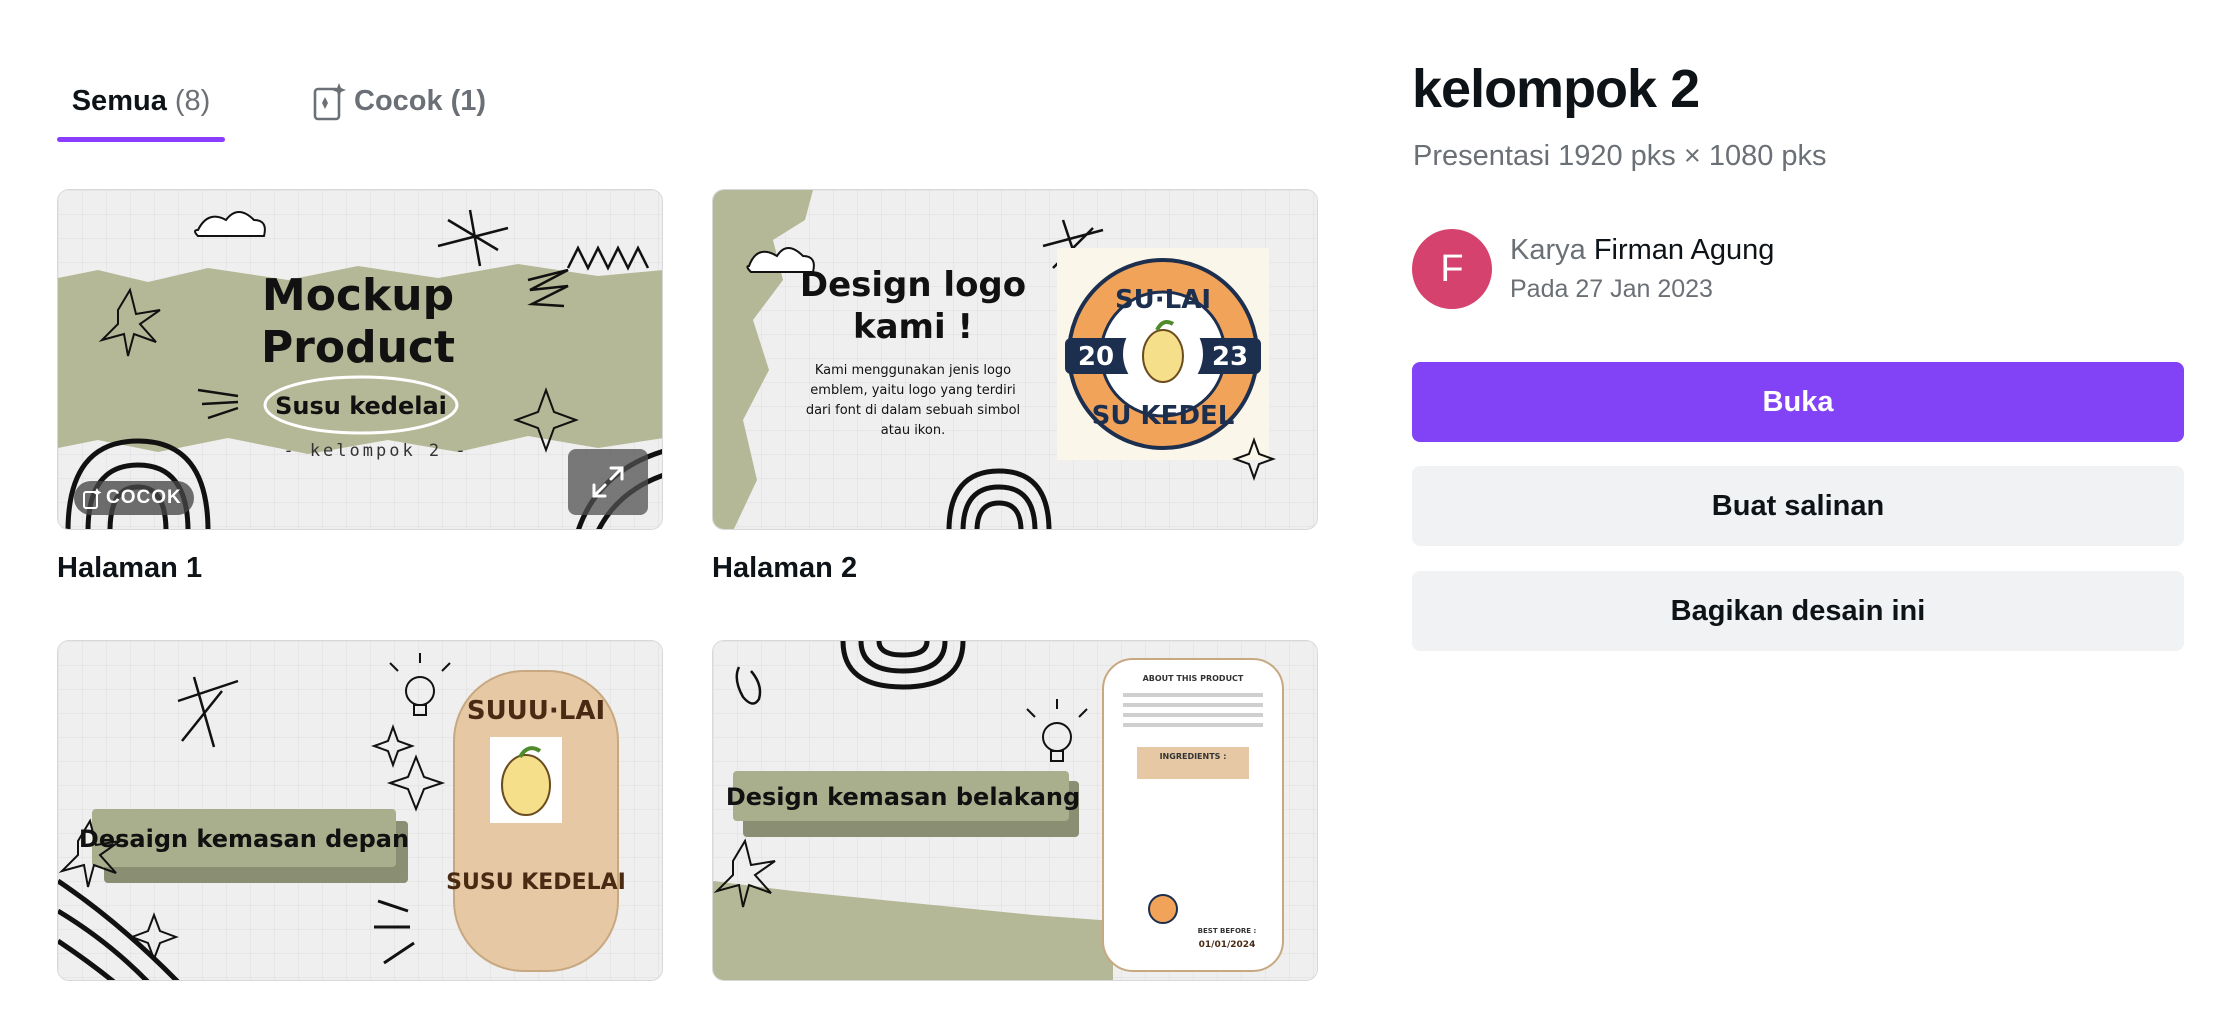 This screenshot has width=2222, height=1029. What do you see at coordinates (192, 100) in the screenshot?
I see `tab-all-count: (8)` at bounding box center [192, 100].